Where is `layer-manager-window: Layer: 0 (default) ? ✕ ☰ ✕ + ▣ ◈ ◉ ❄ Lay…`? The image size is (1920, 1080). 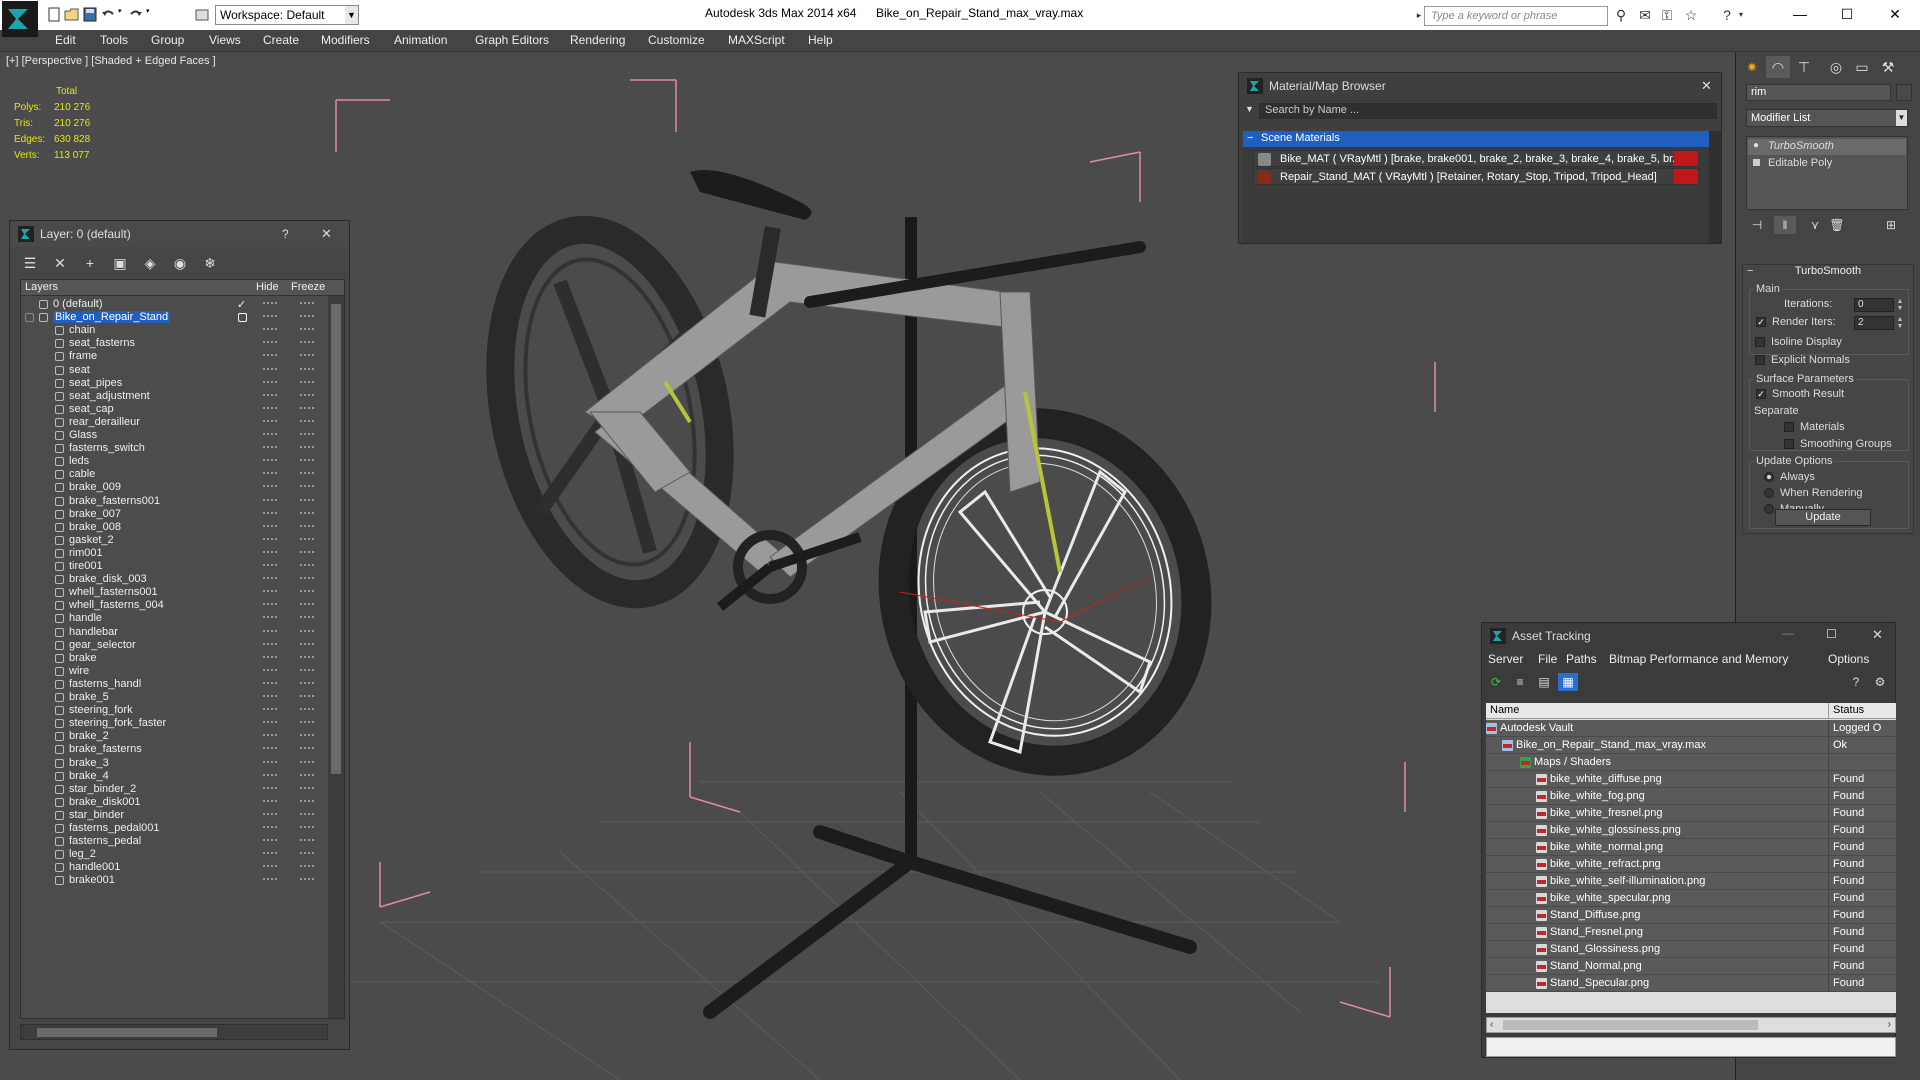
layer-manager-window: Layer: 0 (default) ? ✕ ☰ ✕ + ▣ ◈ ◉ ❄ Lay… is located at coordinates (179, 635).